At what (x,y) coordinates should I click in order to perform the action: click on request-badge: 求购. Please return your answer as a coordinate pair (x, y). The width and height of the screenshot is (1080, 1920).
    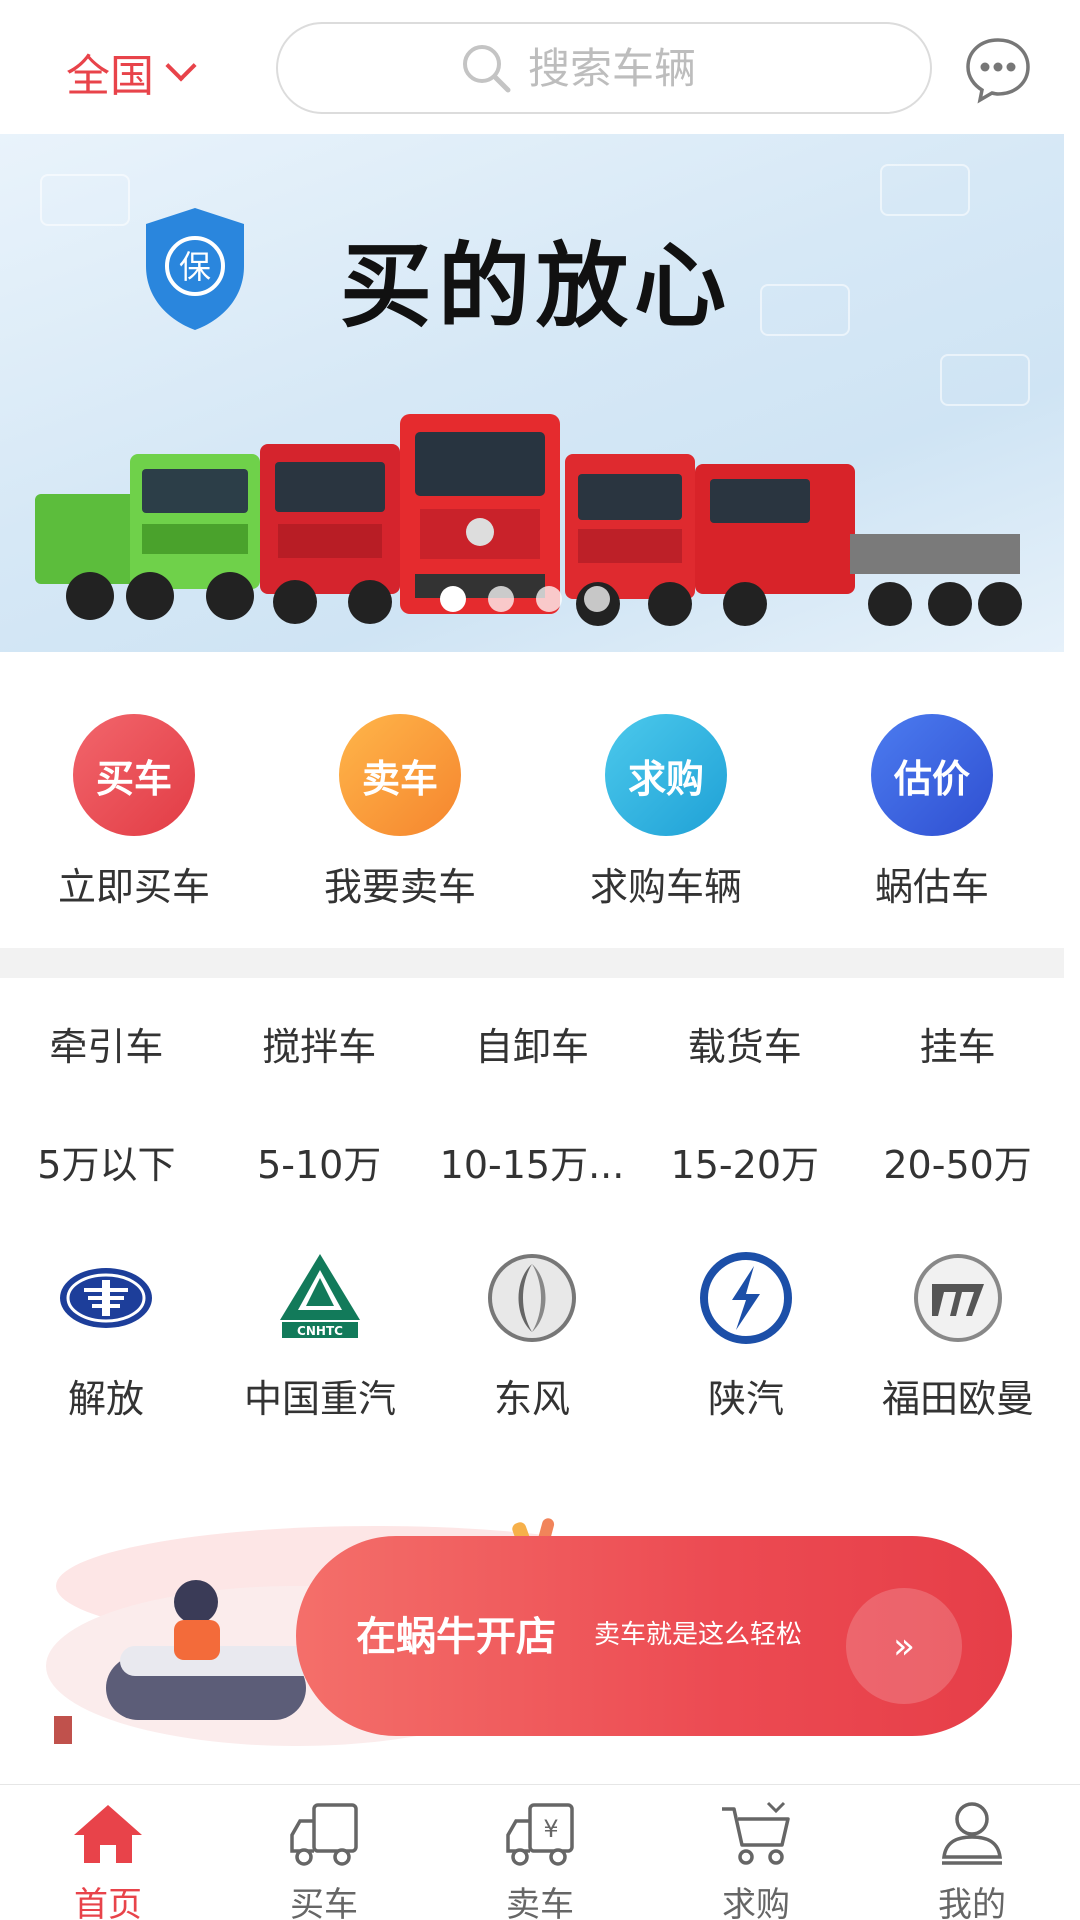
    Looking at the image, I should click on (666, 775).